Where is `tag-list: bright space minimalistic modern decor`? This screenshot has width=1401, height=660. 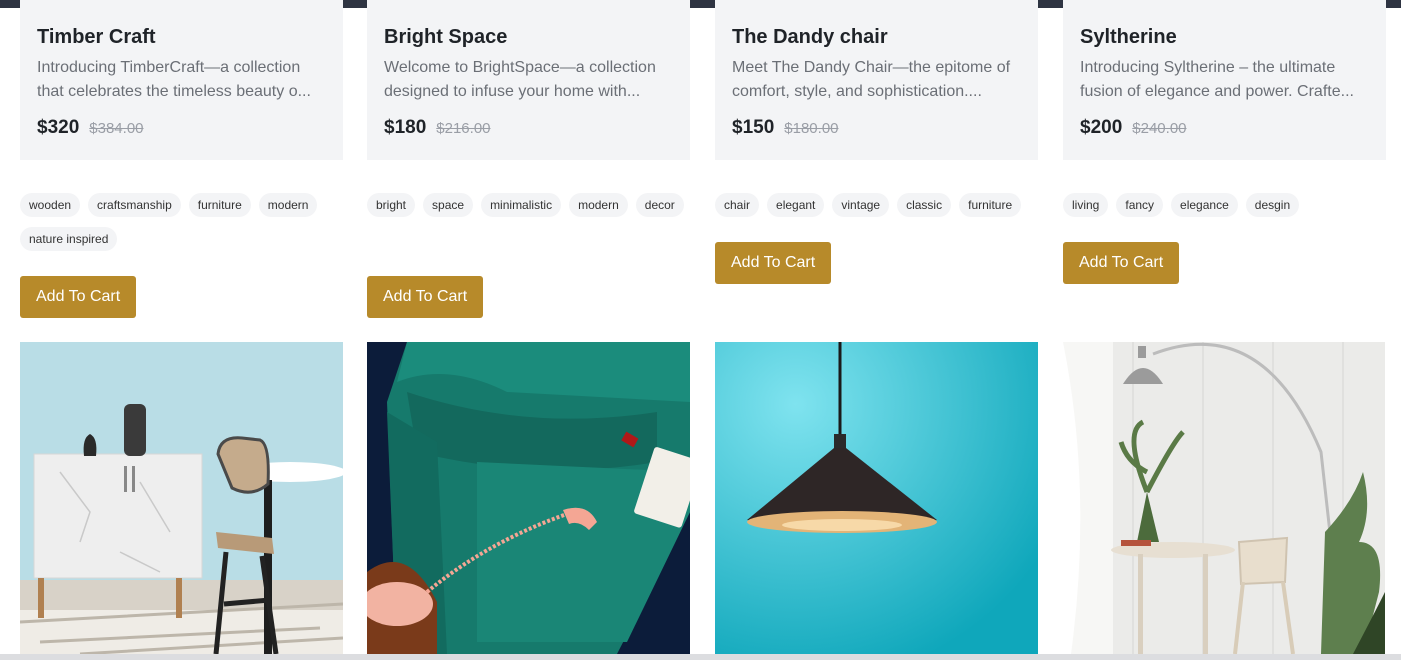
tag-list: bright space minimalistic modern decor is located at coordinates (528, 205).